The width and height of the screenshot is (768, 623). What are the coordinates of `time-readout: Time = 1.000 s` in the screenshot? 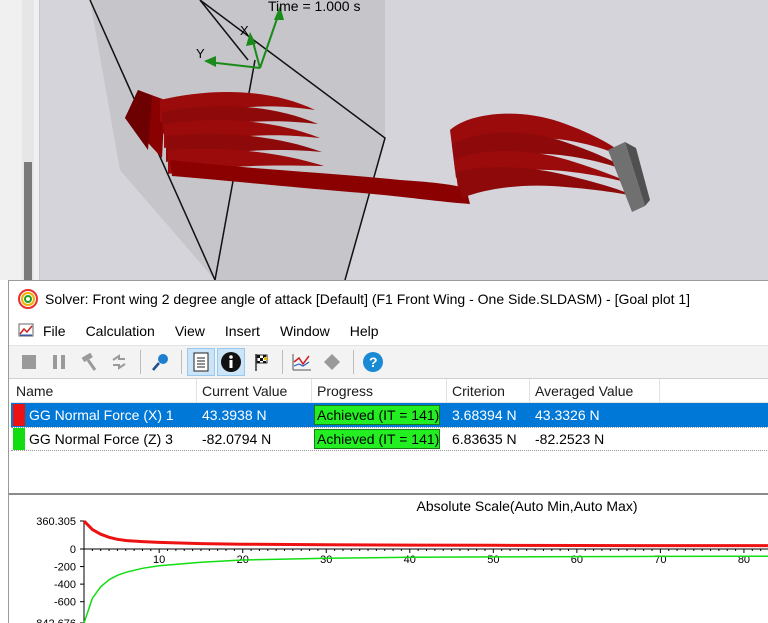 It's located at (314, 7).